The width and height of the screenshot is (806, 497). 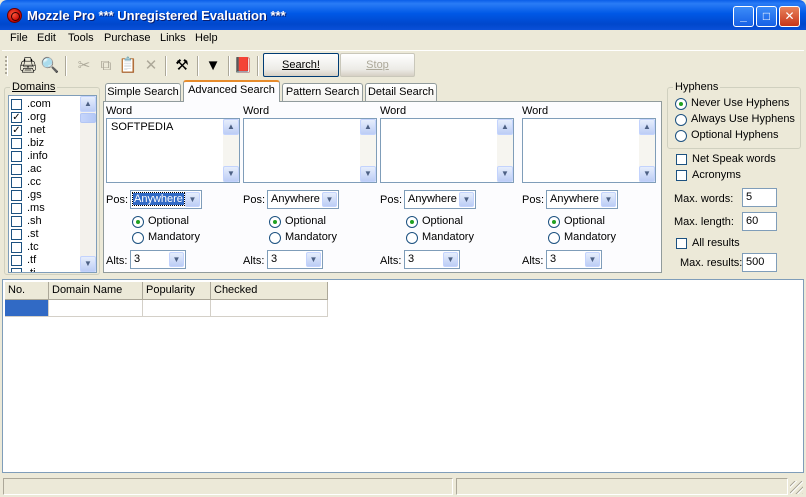 What do you see at coordinates (412, 222) in the screenshot?
I see `word-group-c-optional-radio` at bounding box center [412, 222].